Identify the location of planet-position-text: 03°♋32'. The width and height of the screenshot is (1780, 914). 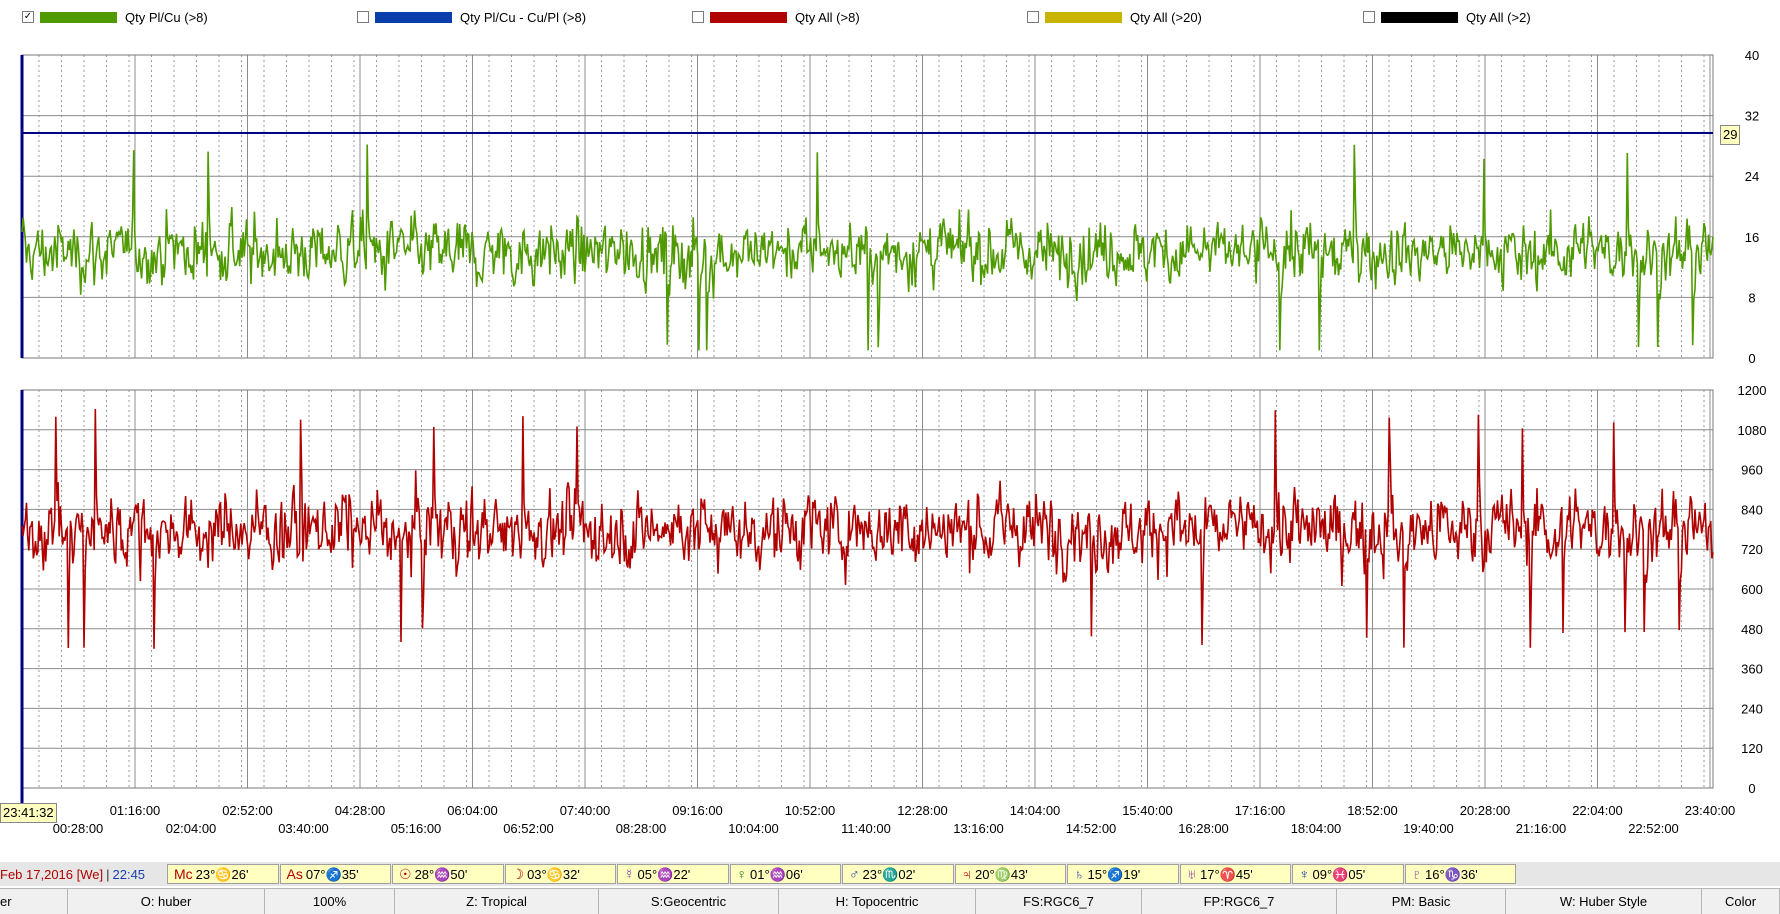
(553, 874).